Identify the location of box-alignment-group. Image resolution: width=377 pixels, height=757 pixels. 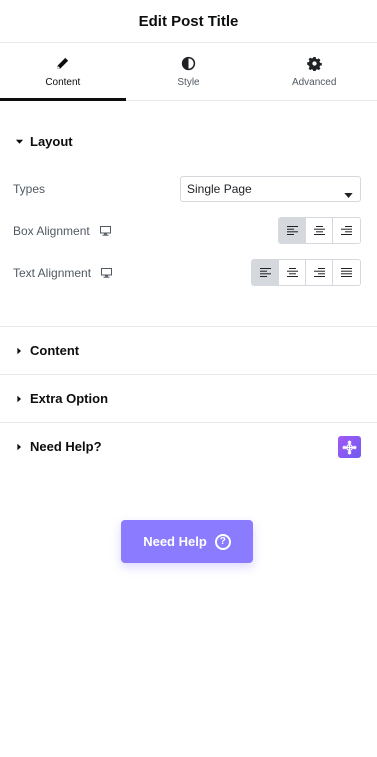
(319, 230).